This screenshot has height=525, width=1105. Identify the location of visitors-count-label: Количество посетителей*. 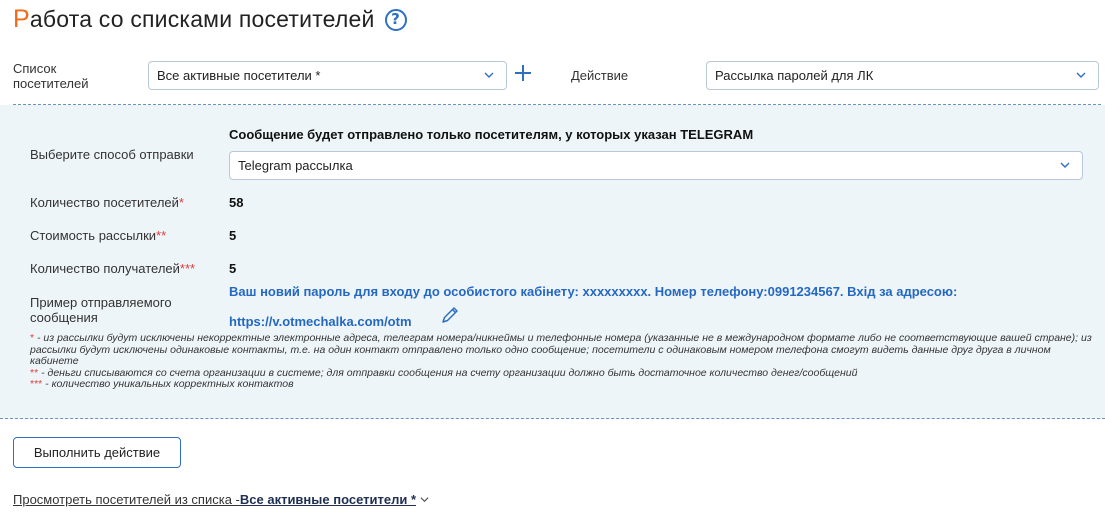
(107, 202).